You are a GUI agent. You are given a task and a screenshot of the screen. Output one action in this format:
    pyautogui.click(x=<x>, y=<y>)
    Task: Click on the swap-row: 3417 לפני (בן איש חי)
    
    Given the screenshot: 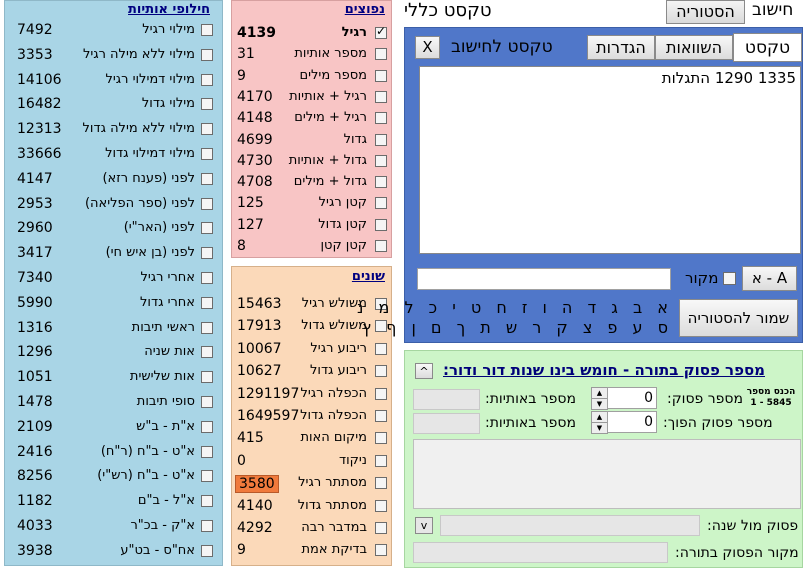 What is the action you would take?
    pyautogui.click(x=117, y=254)
    